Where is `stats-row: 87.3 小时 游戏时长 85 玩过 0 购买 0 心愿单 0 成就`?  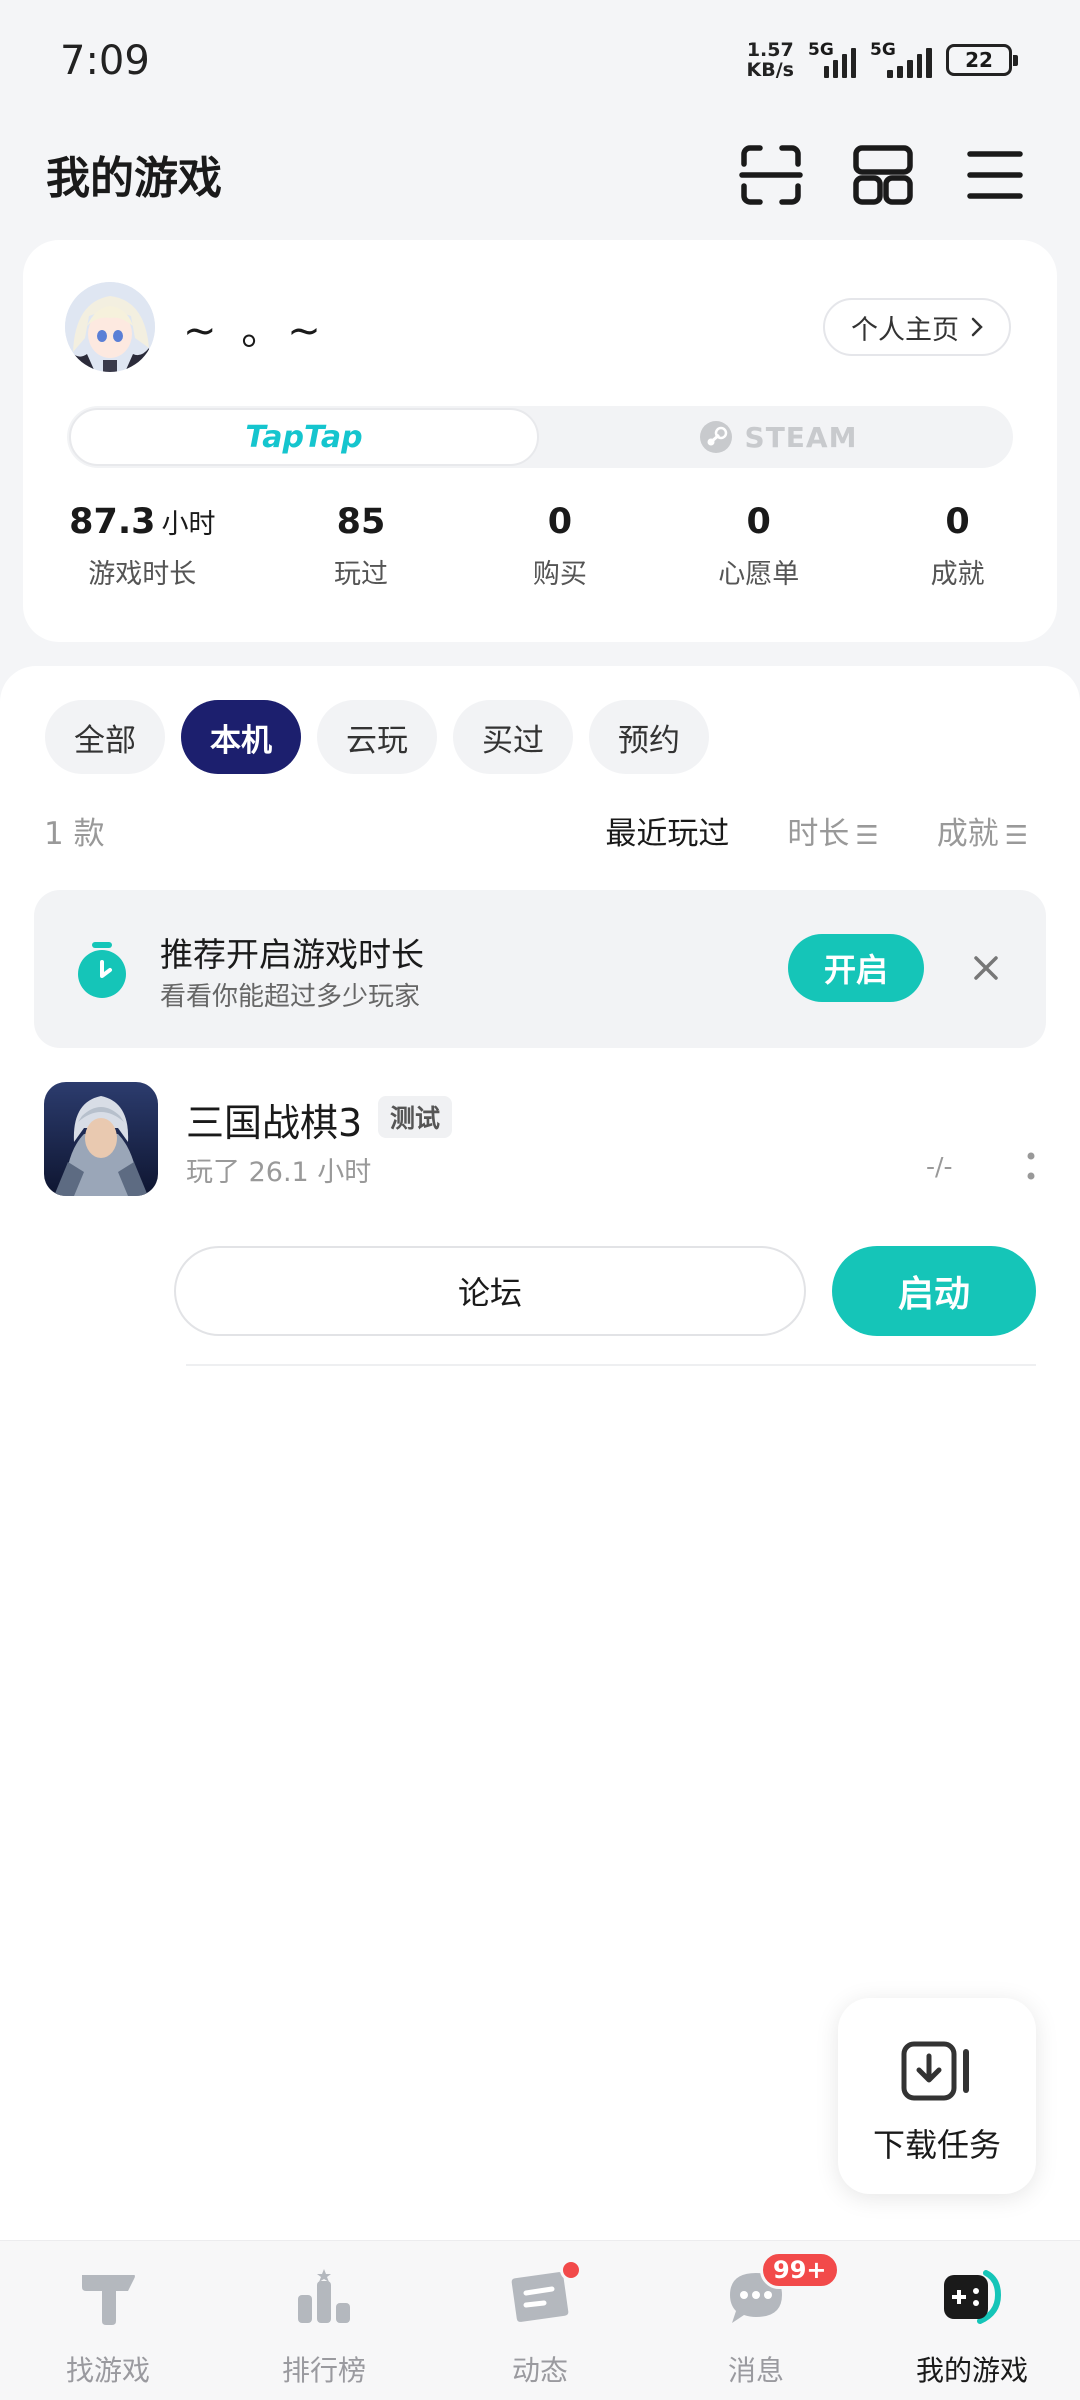 stats-row: 87.3 小时 游戏时长 85 玩过 0 购买 0 心愿单 0 成就 is located at coordinates (540, 546).